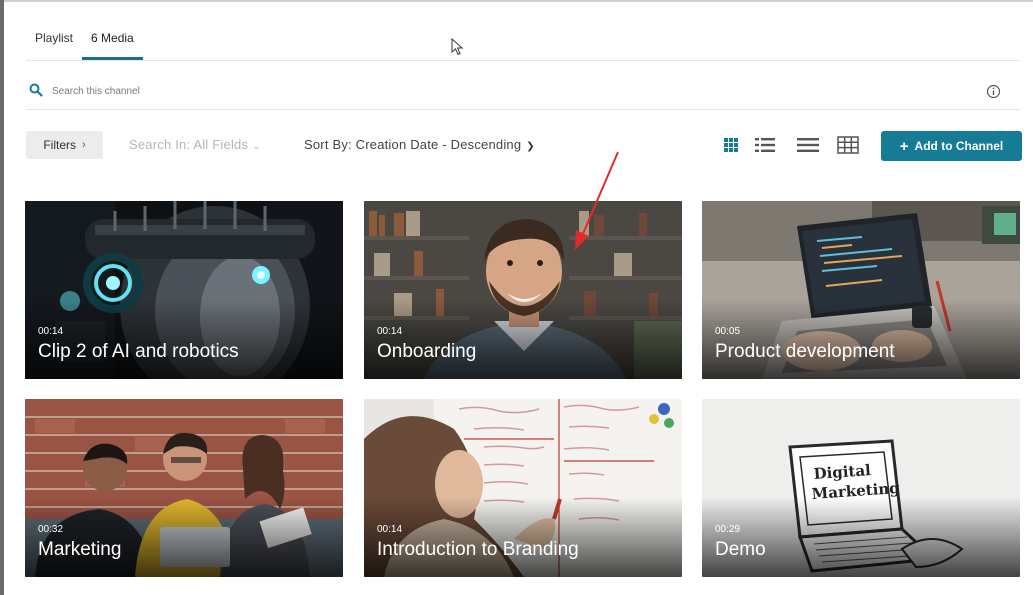  What do you see at coordinates (731, 145) in the screenshot?
I see `grid-view-icon` at bounding box center [731, 145].